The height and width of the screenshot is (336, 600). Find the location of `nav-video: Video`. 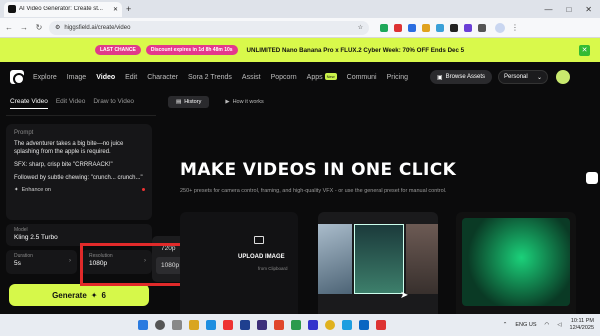

nav-video: Video is located at coordinates (105, 77).